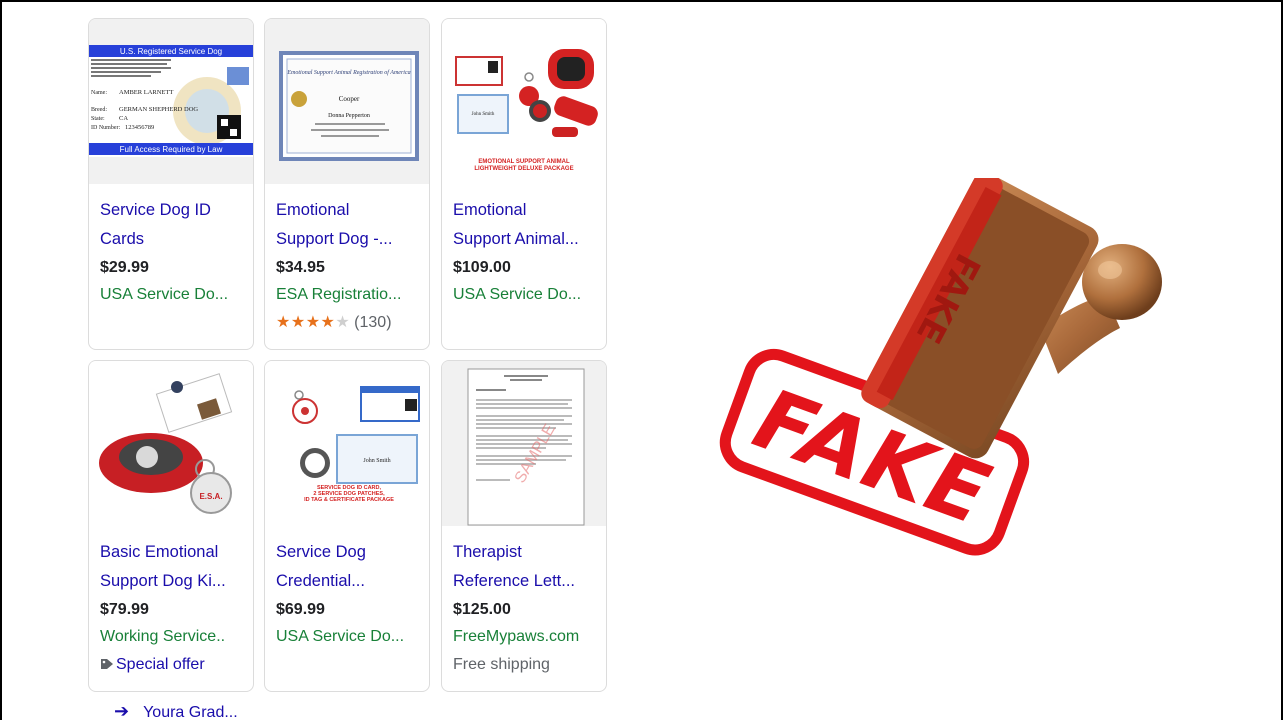 The image size is (1283, 720). I want to click on card-breed: GERMAN SHEPHERD DOG, so click(158, 109).